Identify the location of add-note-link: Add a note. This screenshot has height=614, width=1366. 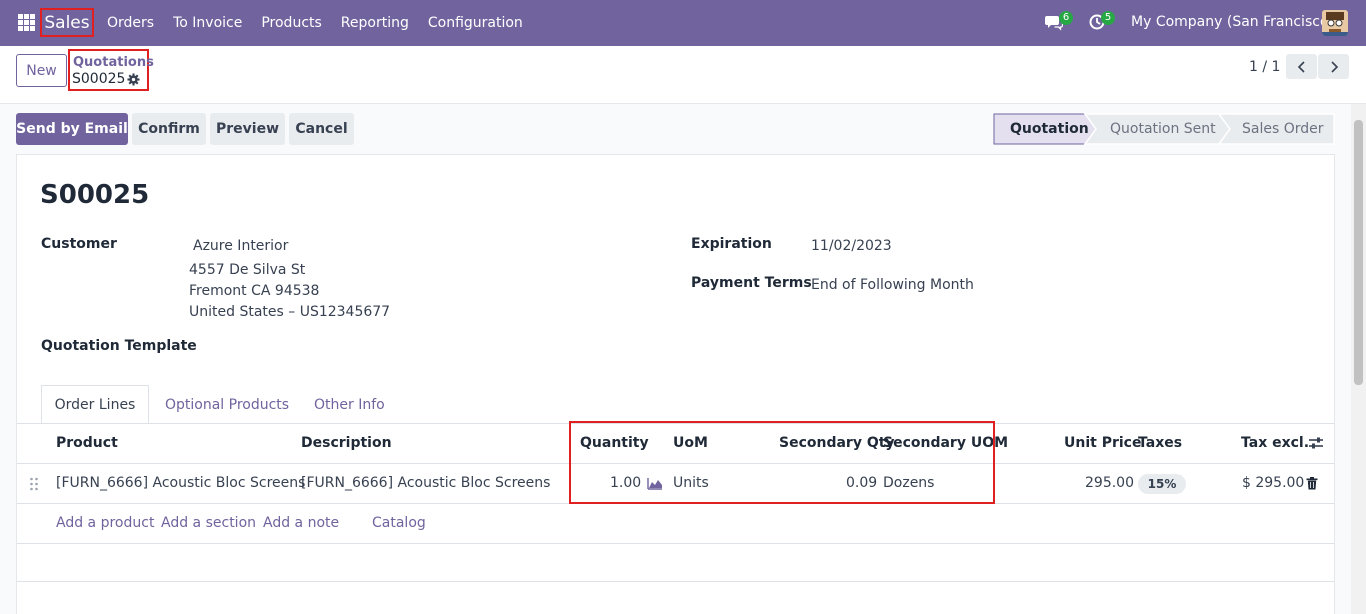
(301, 523).